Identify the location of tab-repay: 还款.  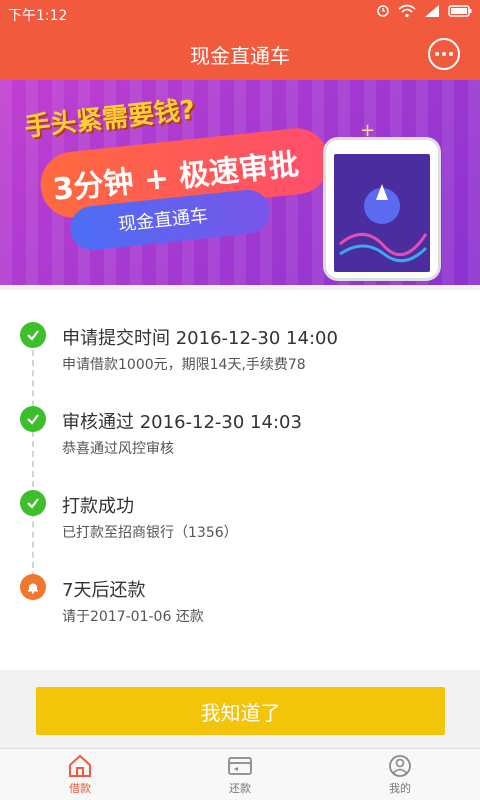
(240, 774).